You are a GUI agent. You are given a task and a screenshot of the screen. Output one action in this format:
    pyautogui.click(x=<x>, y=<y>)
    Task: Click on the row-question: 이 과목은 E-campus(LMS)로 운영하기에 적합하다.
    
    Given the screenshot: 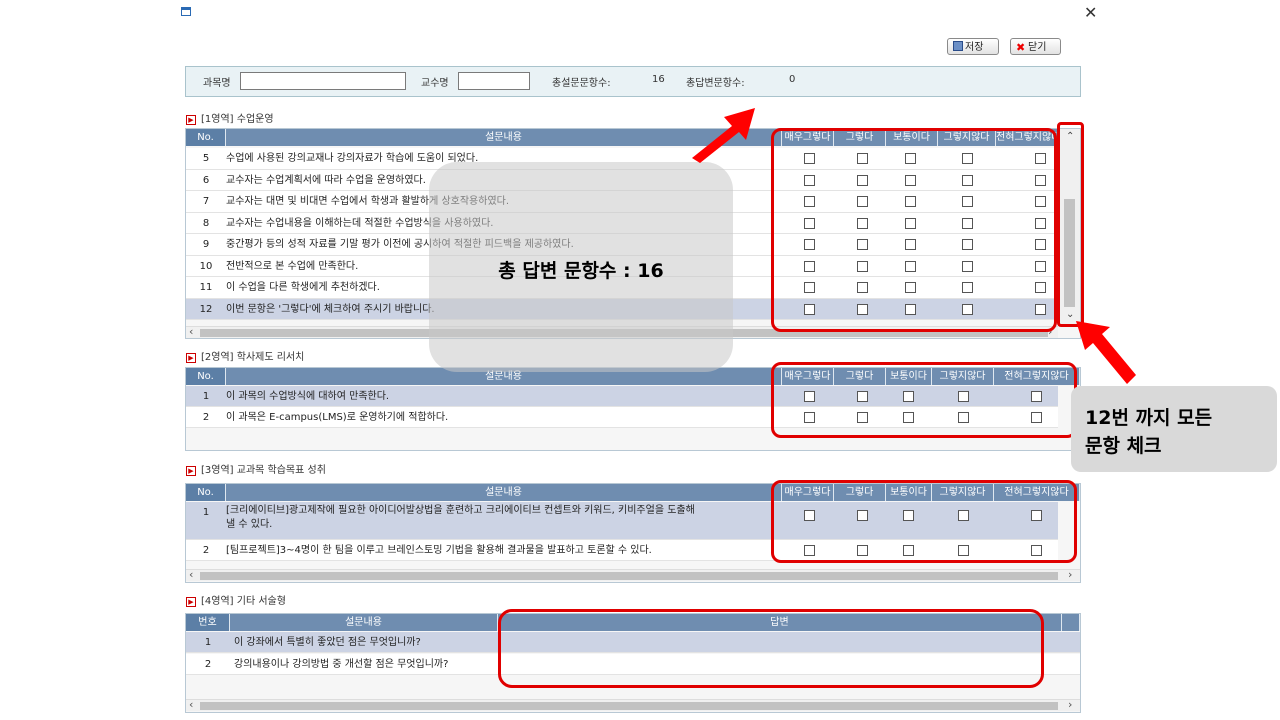 What is the action you would take?
    pyautogui.click(x=337, y=417)
    